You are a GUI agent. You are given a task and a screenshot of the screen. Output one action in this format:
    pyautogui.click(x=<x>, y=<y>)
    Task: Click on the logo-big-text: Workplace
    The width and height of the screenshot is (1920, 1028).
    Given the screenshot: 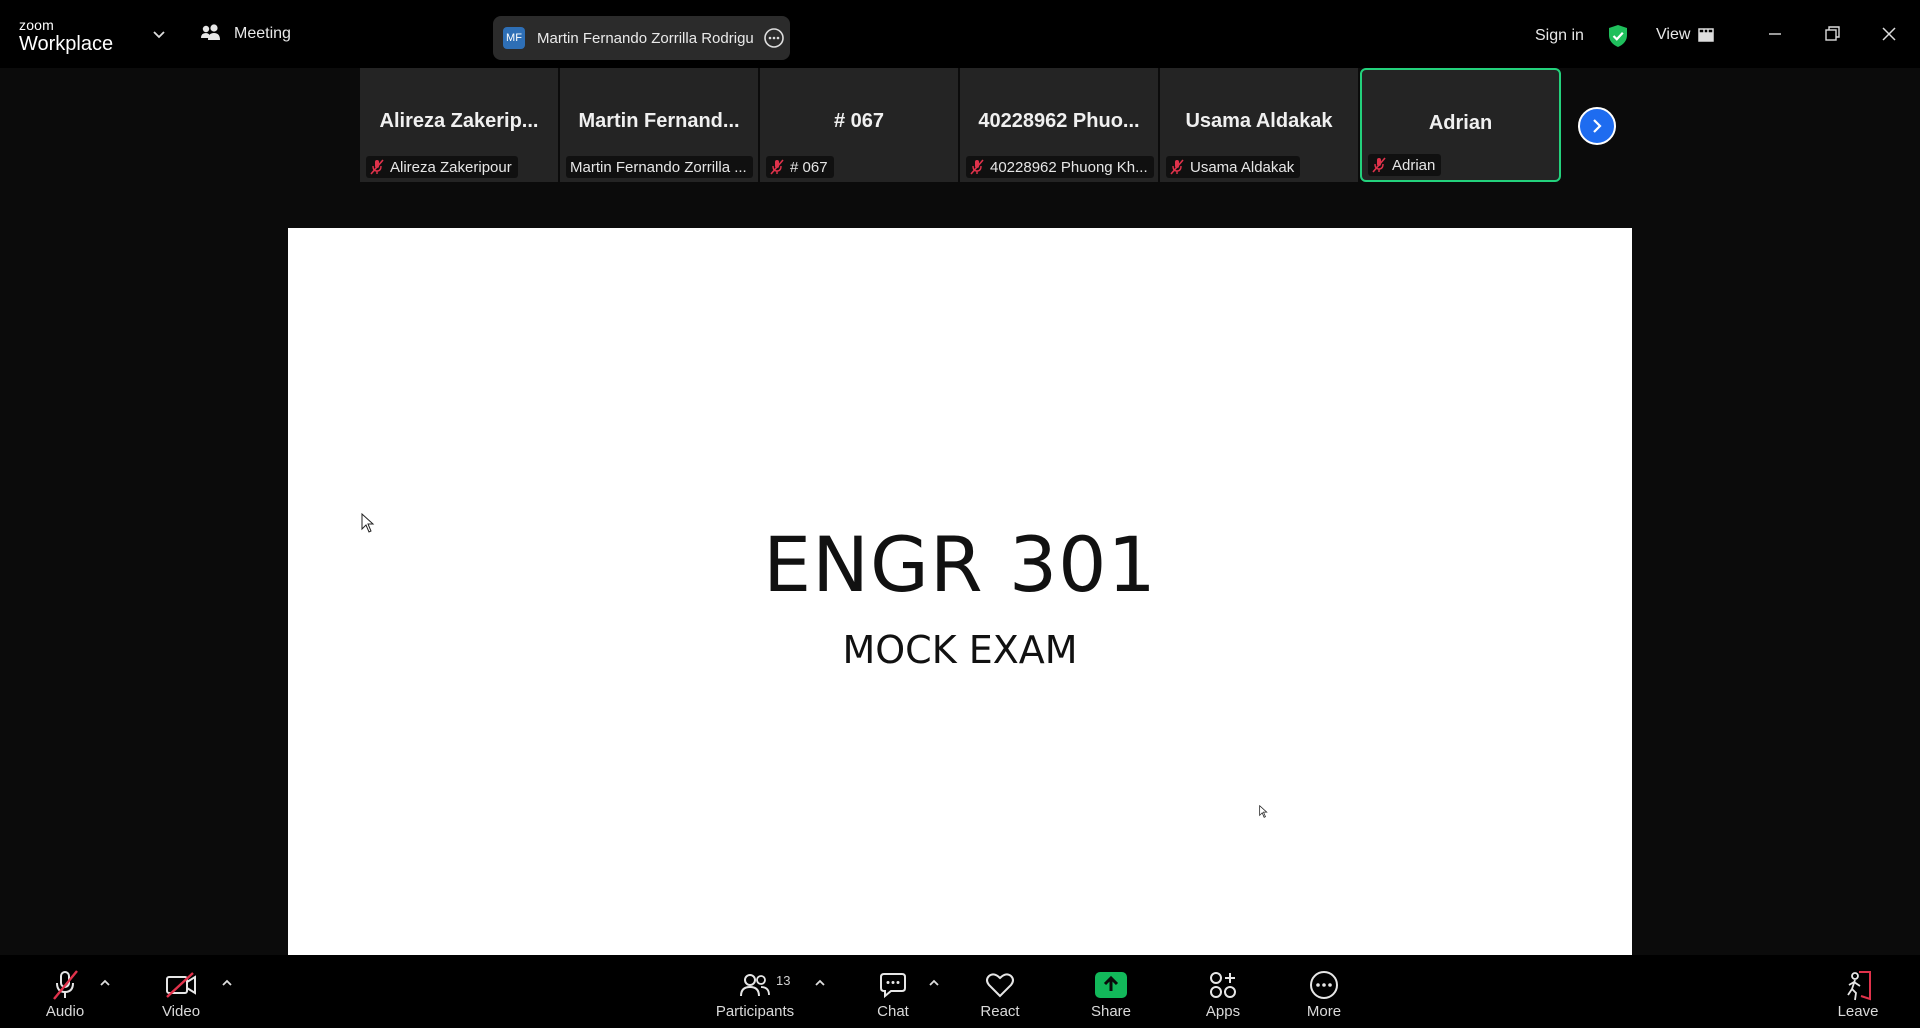 What is the action you would take?
    pyautogui.click(x=66, y=44)
    